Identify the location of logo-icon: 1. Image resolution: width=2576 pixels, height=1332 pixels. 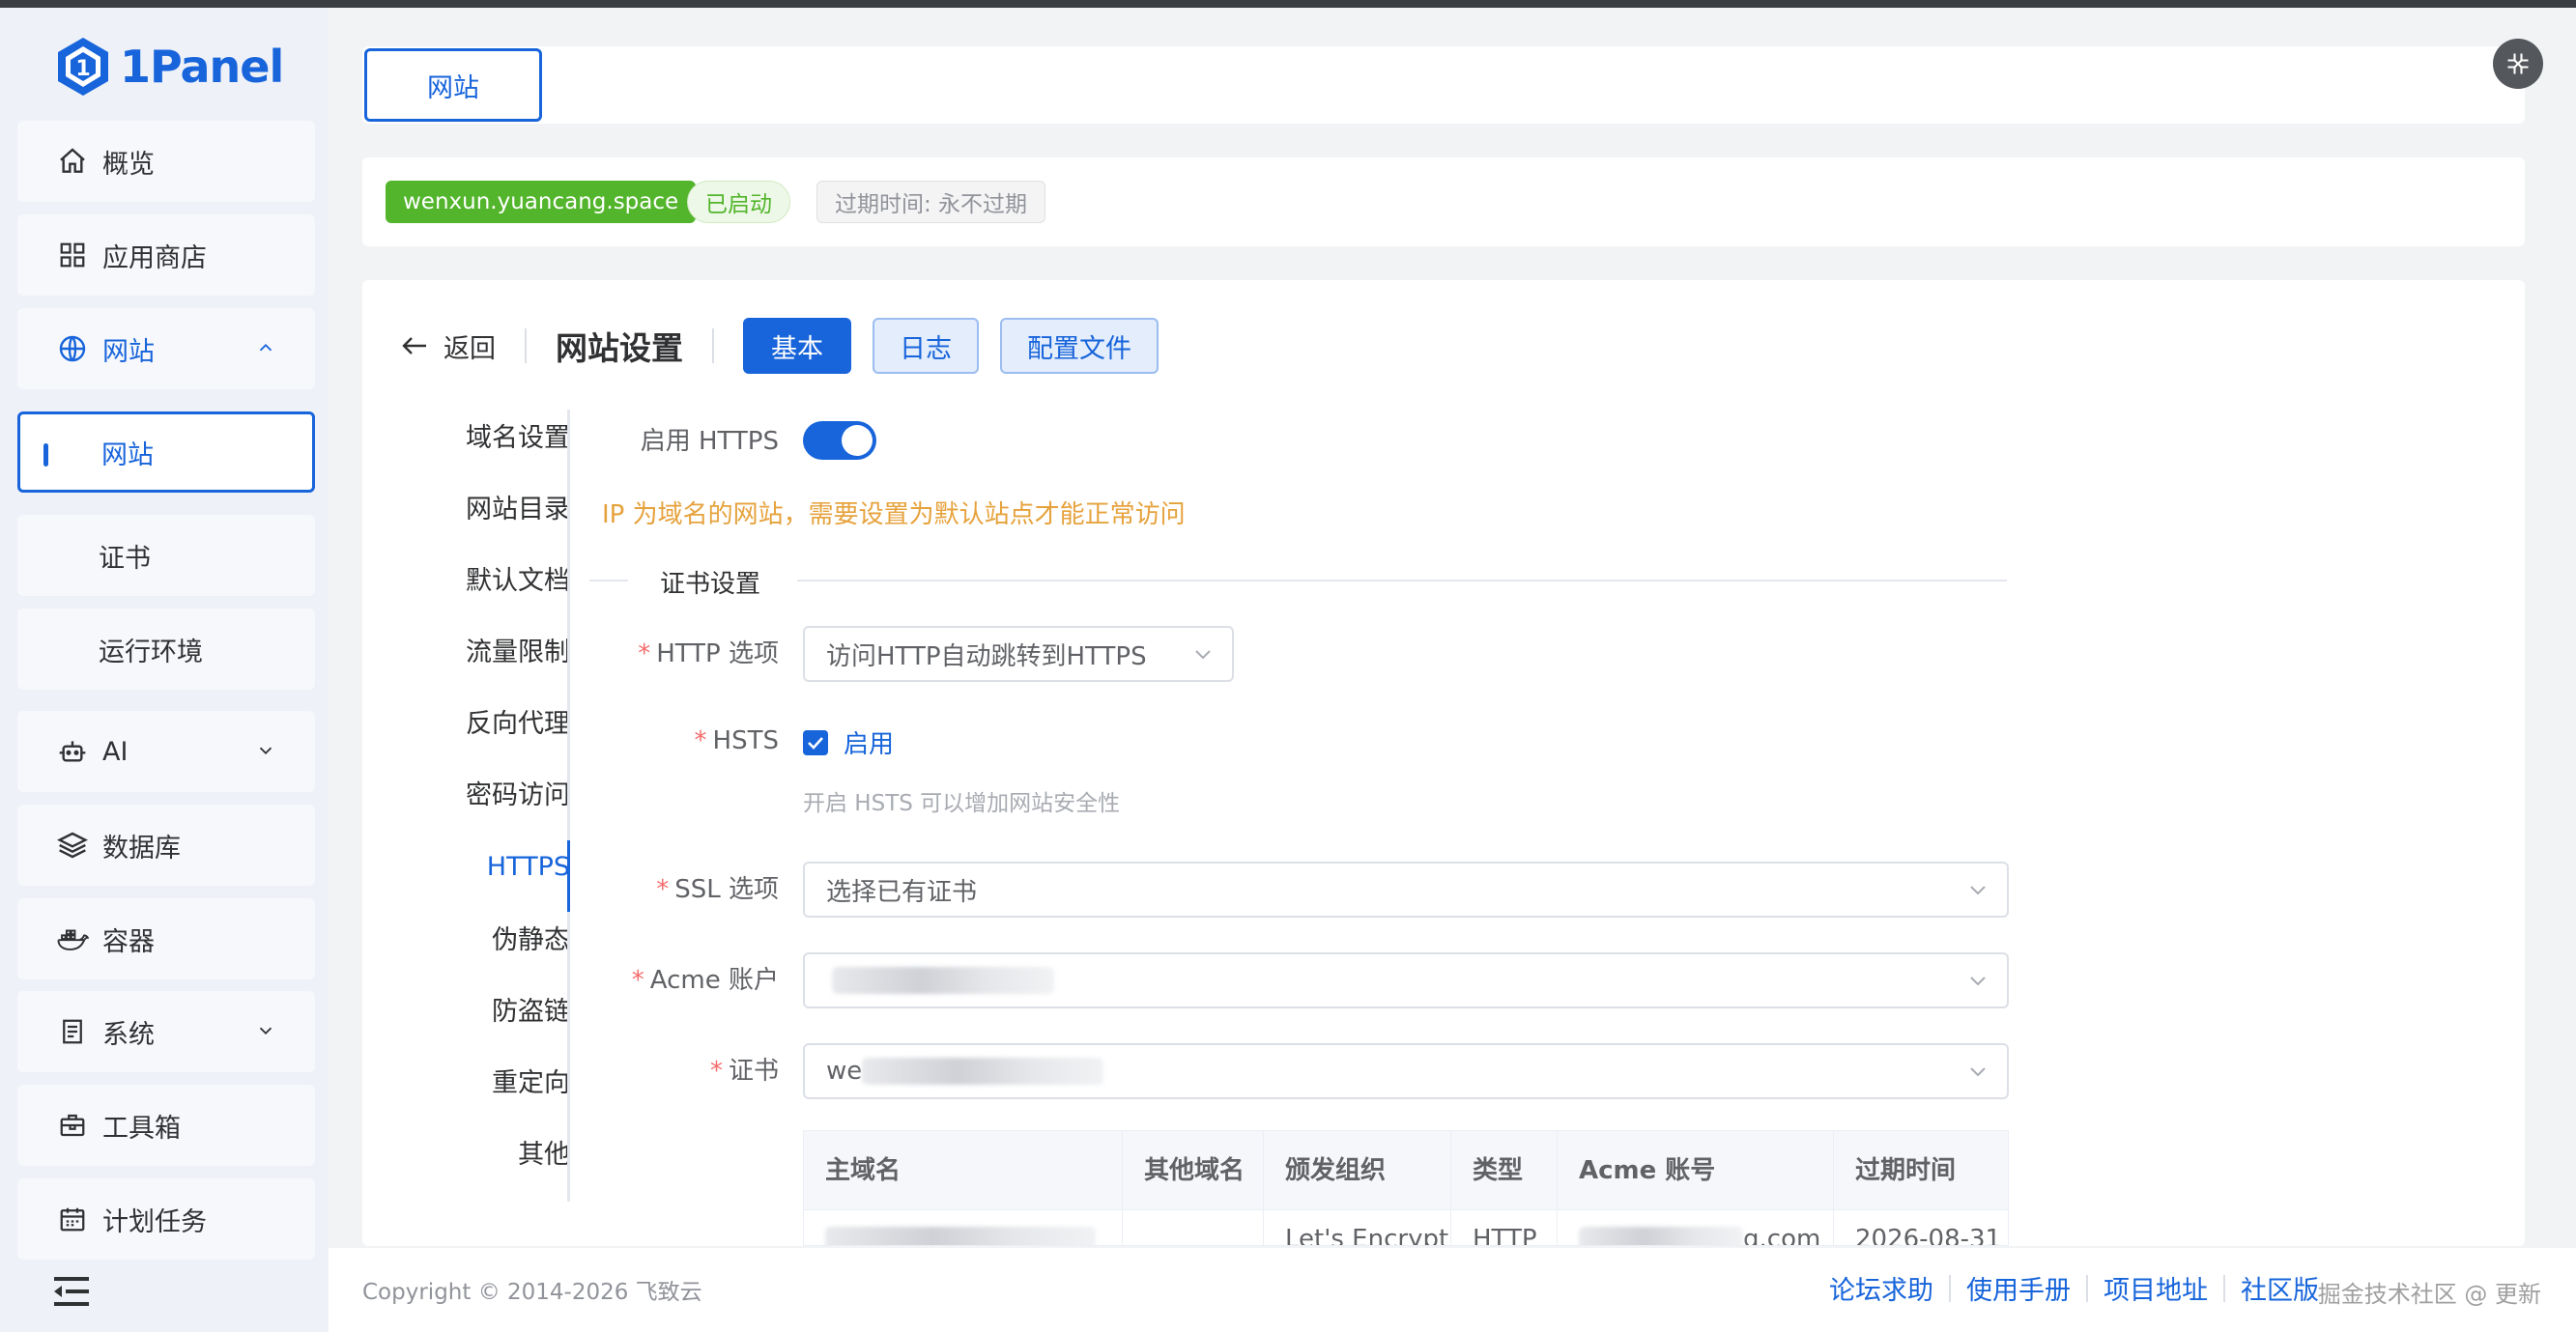
(83, 67).